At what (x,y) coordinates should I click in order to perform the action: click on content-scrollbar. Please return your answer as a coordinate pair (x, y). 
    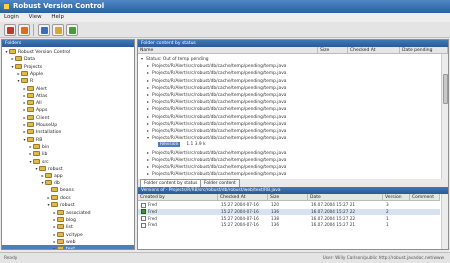
    Looking at the image, I should click on (444, 116).